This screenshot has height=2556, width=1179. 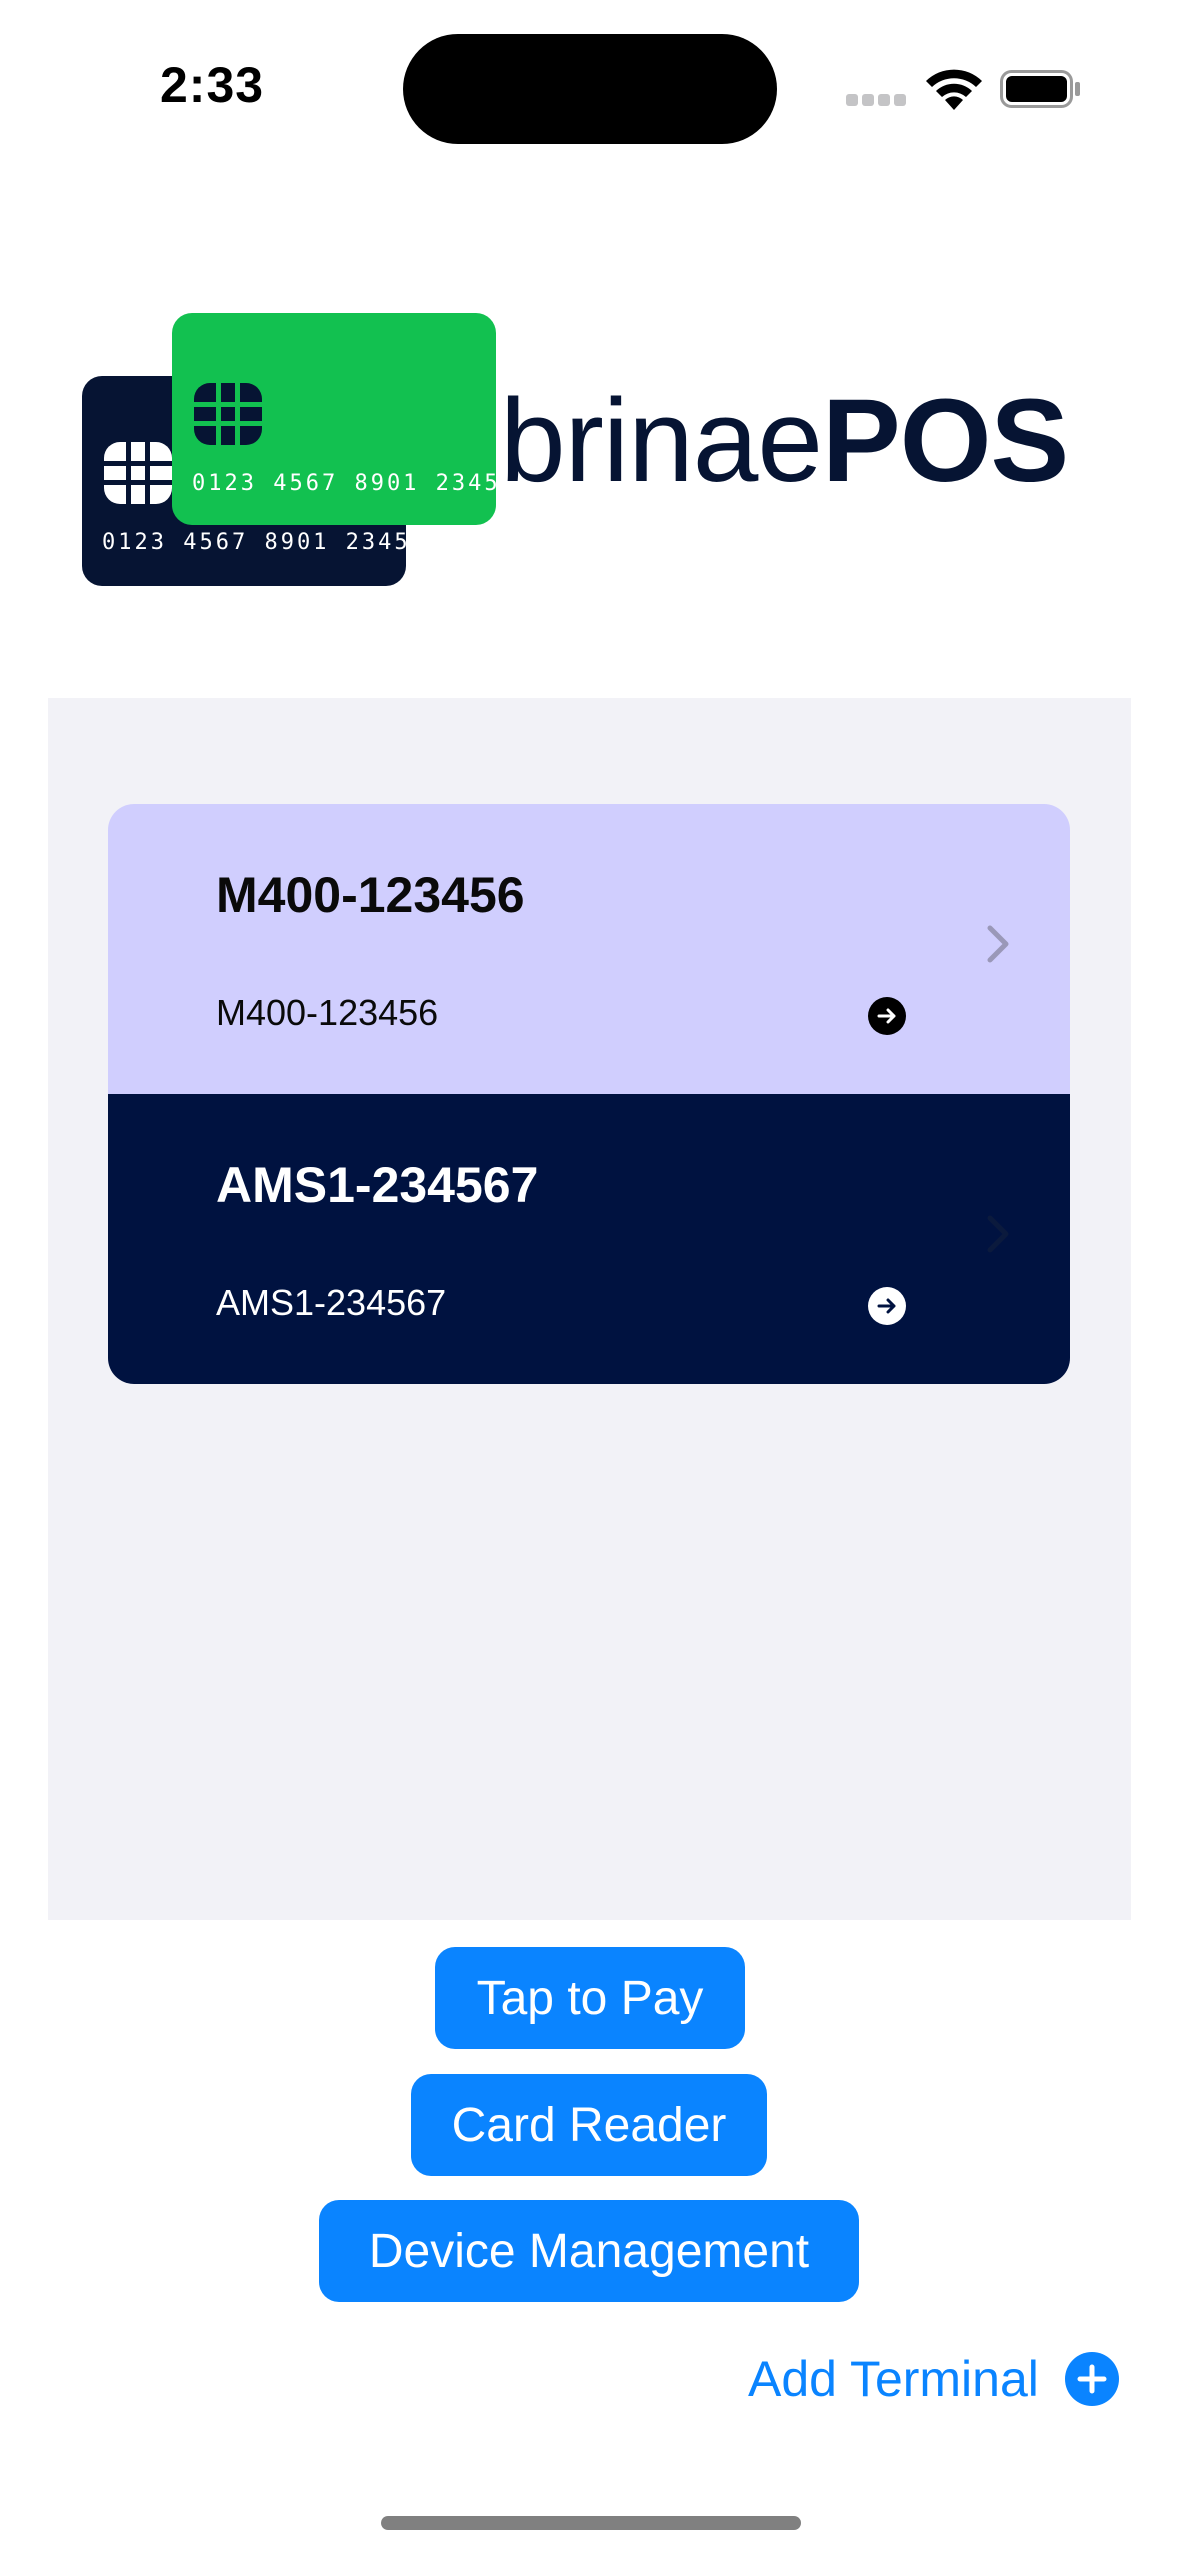 I want to click on terminal-subtitle: M400-123456, so click(x=327, y=1012).